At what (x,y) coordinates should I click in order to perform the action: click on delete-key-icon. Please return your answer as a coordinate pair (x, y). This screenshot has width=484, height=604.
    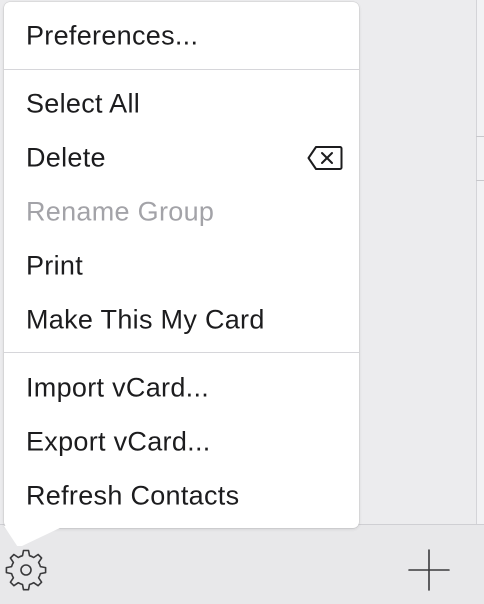
    Looking at the image, I should click on (325, 158).